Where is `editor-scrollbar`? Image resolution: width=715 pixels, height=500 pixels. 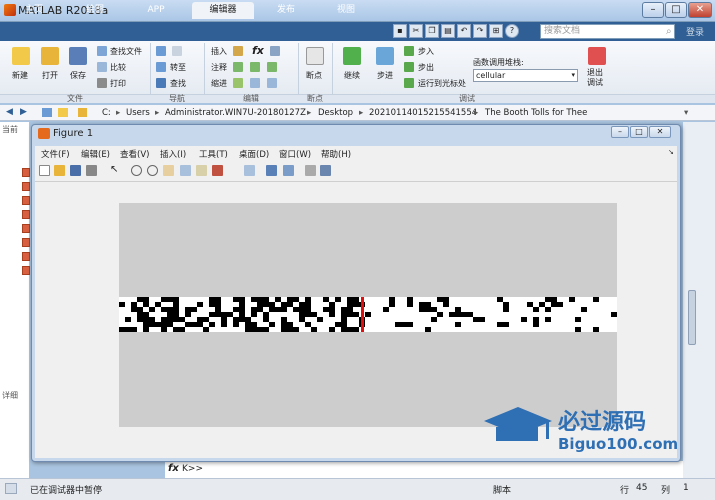 editor-scrollbar is located at coordinates (692, 317).